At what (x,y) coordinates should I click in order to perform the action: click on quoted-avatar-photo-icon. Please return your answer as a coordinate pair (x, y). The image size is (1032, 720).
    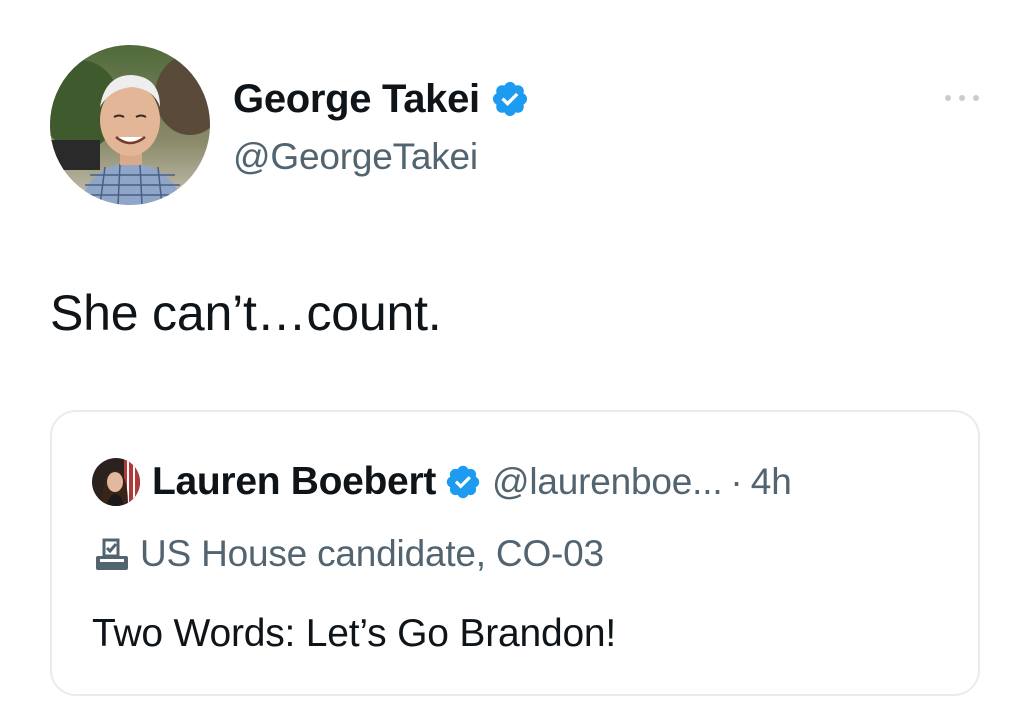
    Looking at the image, I should click on (116, 482).